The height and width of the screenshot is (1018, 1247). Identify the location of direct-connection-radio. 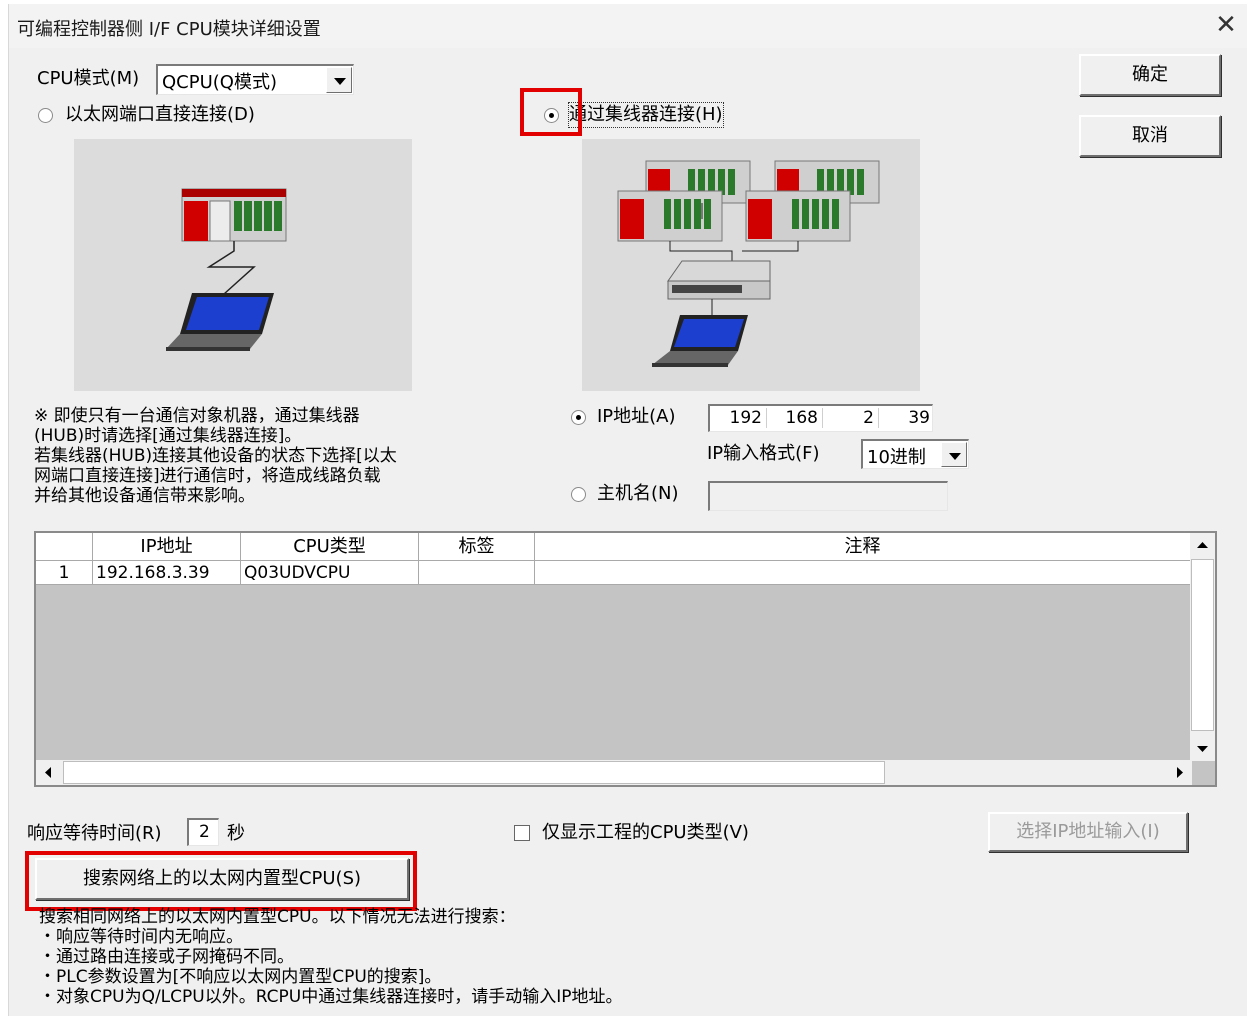
(45, 115).